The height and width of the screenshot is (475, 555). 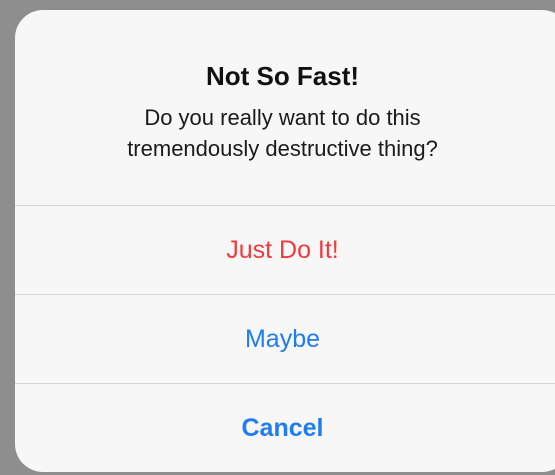 What do you see at coordinates (282, 76) in the screenshot?
I see `alert-title: Not So Fast!` at bounding box center [282, 76].